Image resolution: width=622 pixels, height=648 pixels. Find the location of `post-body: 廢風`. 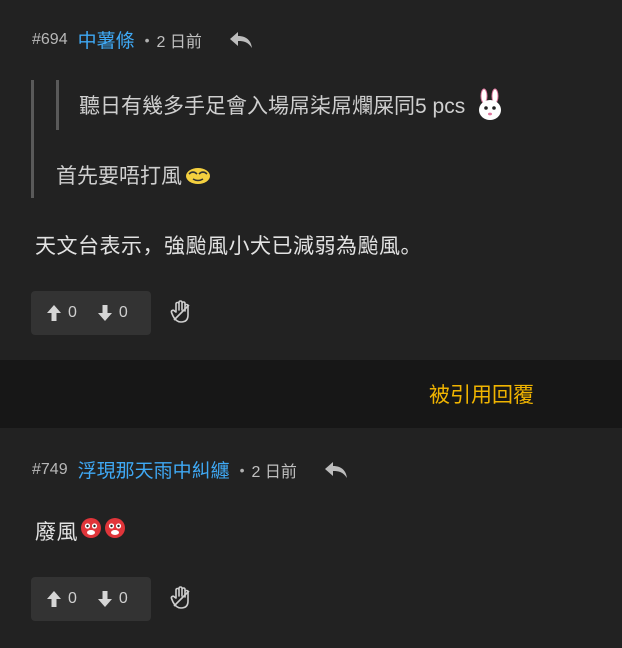

post-body: 廢風 is located at coordinates (56, 532).